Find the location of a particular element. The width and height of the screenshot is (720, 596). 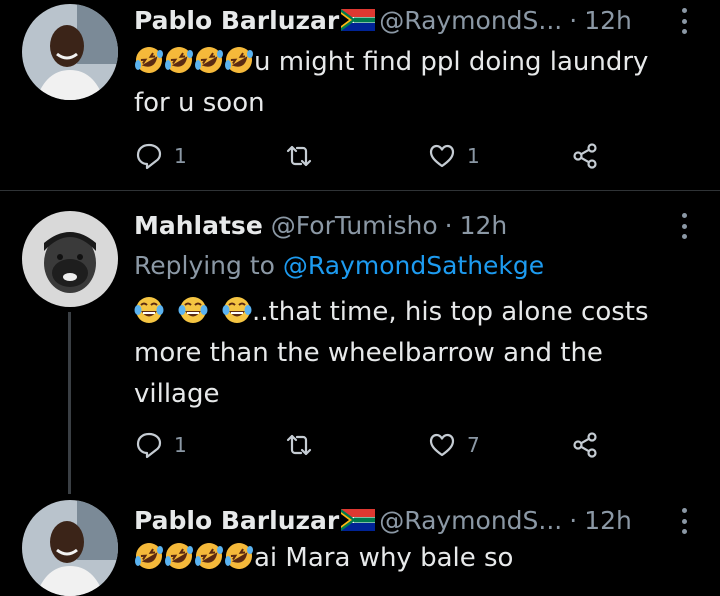

like-count: 7 is located at coordinates (473, 445).